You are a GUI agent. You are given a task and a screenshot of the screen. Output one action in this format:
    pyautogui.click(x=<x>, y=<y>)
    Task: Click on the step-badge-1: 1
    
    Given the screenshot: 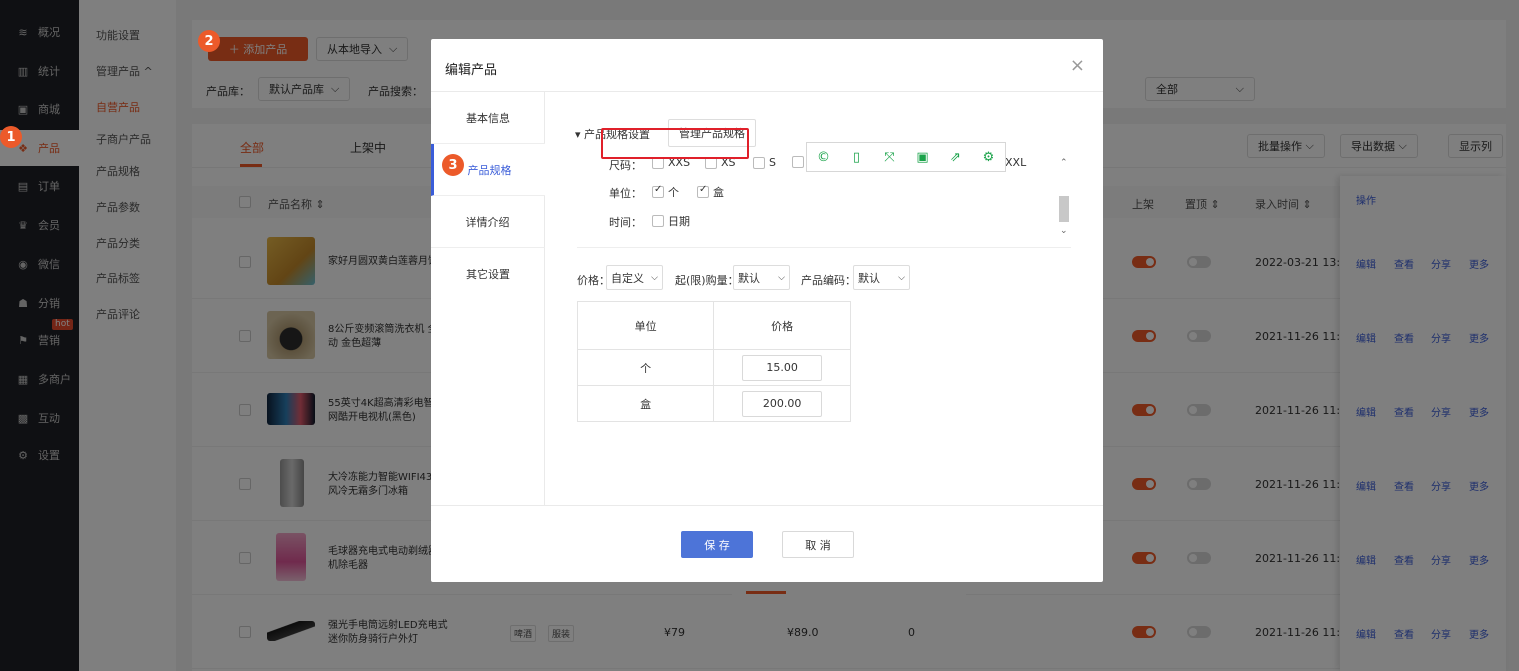 What is the action you would take?
    pyautogui.click(x=11, y=137)
    